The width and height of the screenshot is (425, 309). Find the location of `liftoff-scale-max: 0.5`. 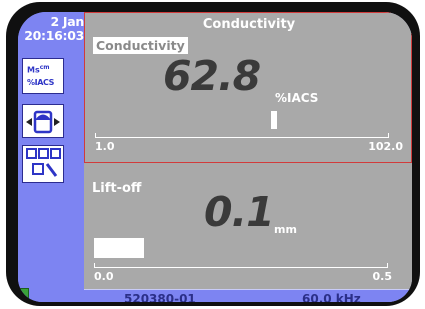

liftoff-scale-max: 0.5 is located at coordinates (382, 276).